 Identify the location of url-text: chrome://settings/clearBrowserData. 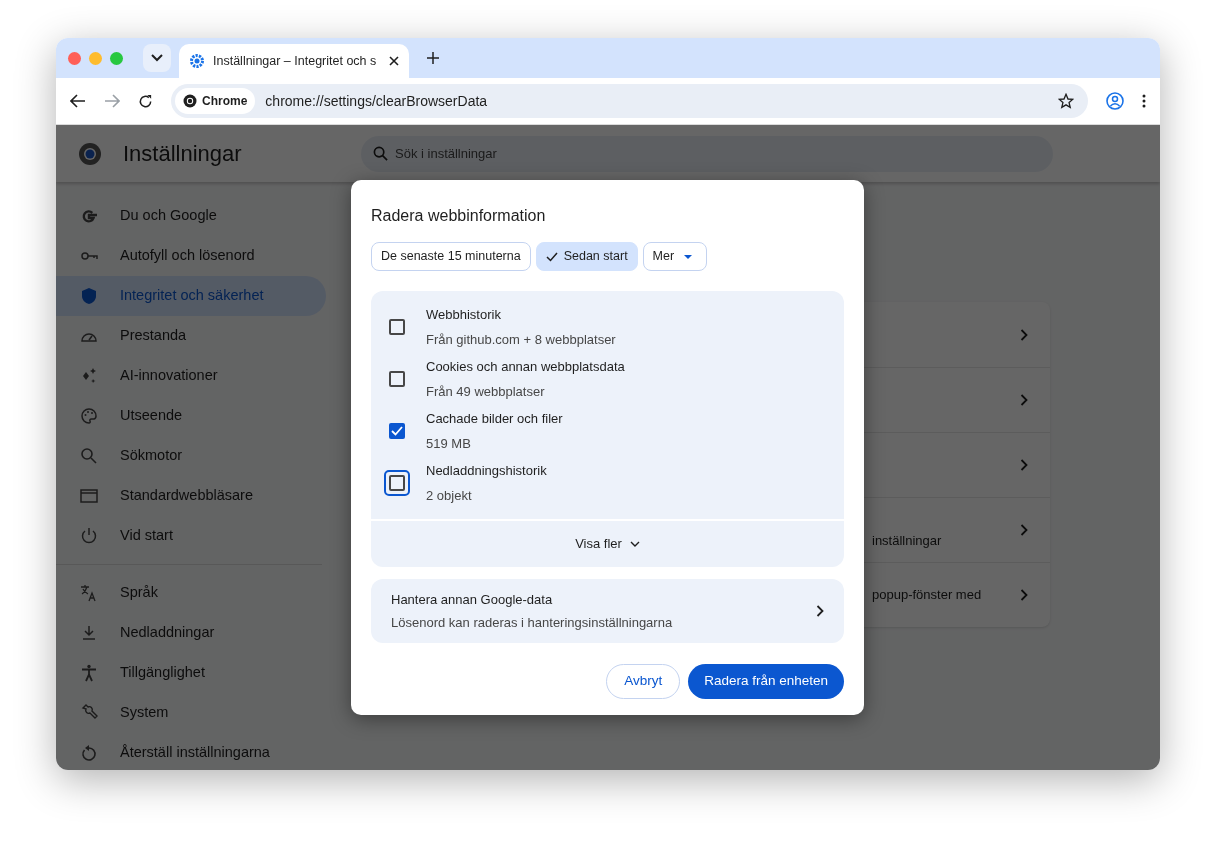
(377, 101).